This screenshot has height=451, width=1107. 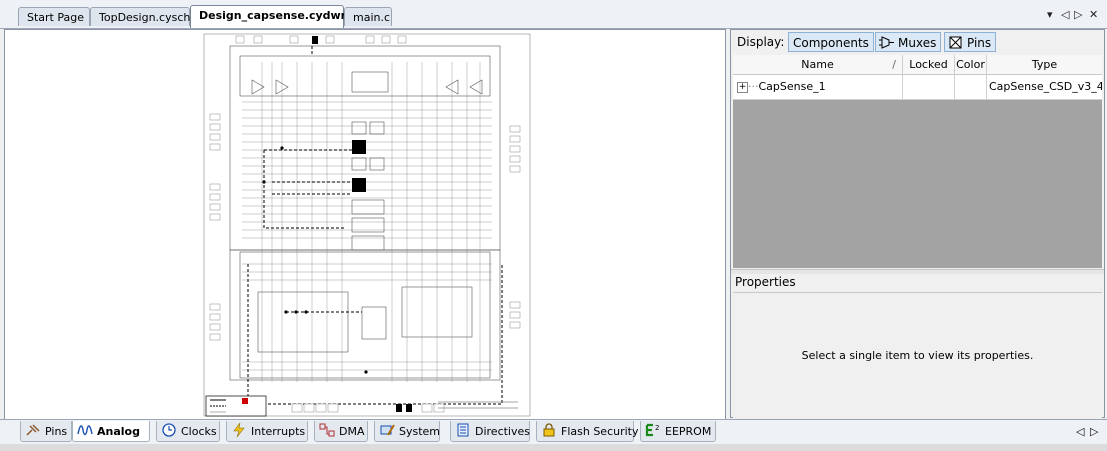 I want to click on grid-header: Name / Locked Color Type, so click(x=917, y=65).